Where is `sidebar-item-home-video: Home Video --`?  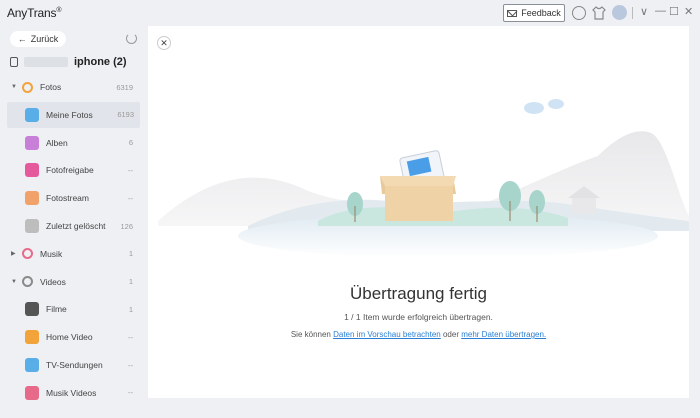
sidebar-item-home-video: Home Video -- is located at coordinates (73, 337).